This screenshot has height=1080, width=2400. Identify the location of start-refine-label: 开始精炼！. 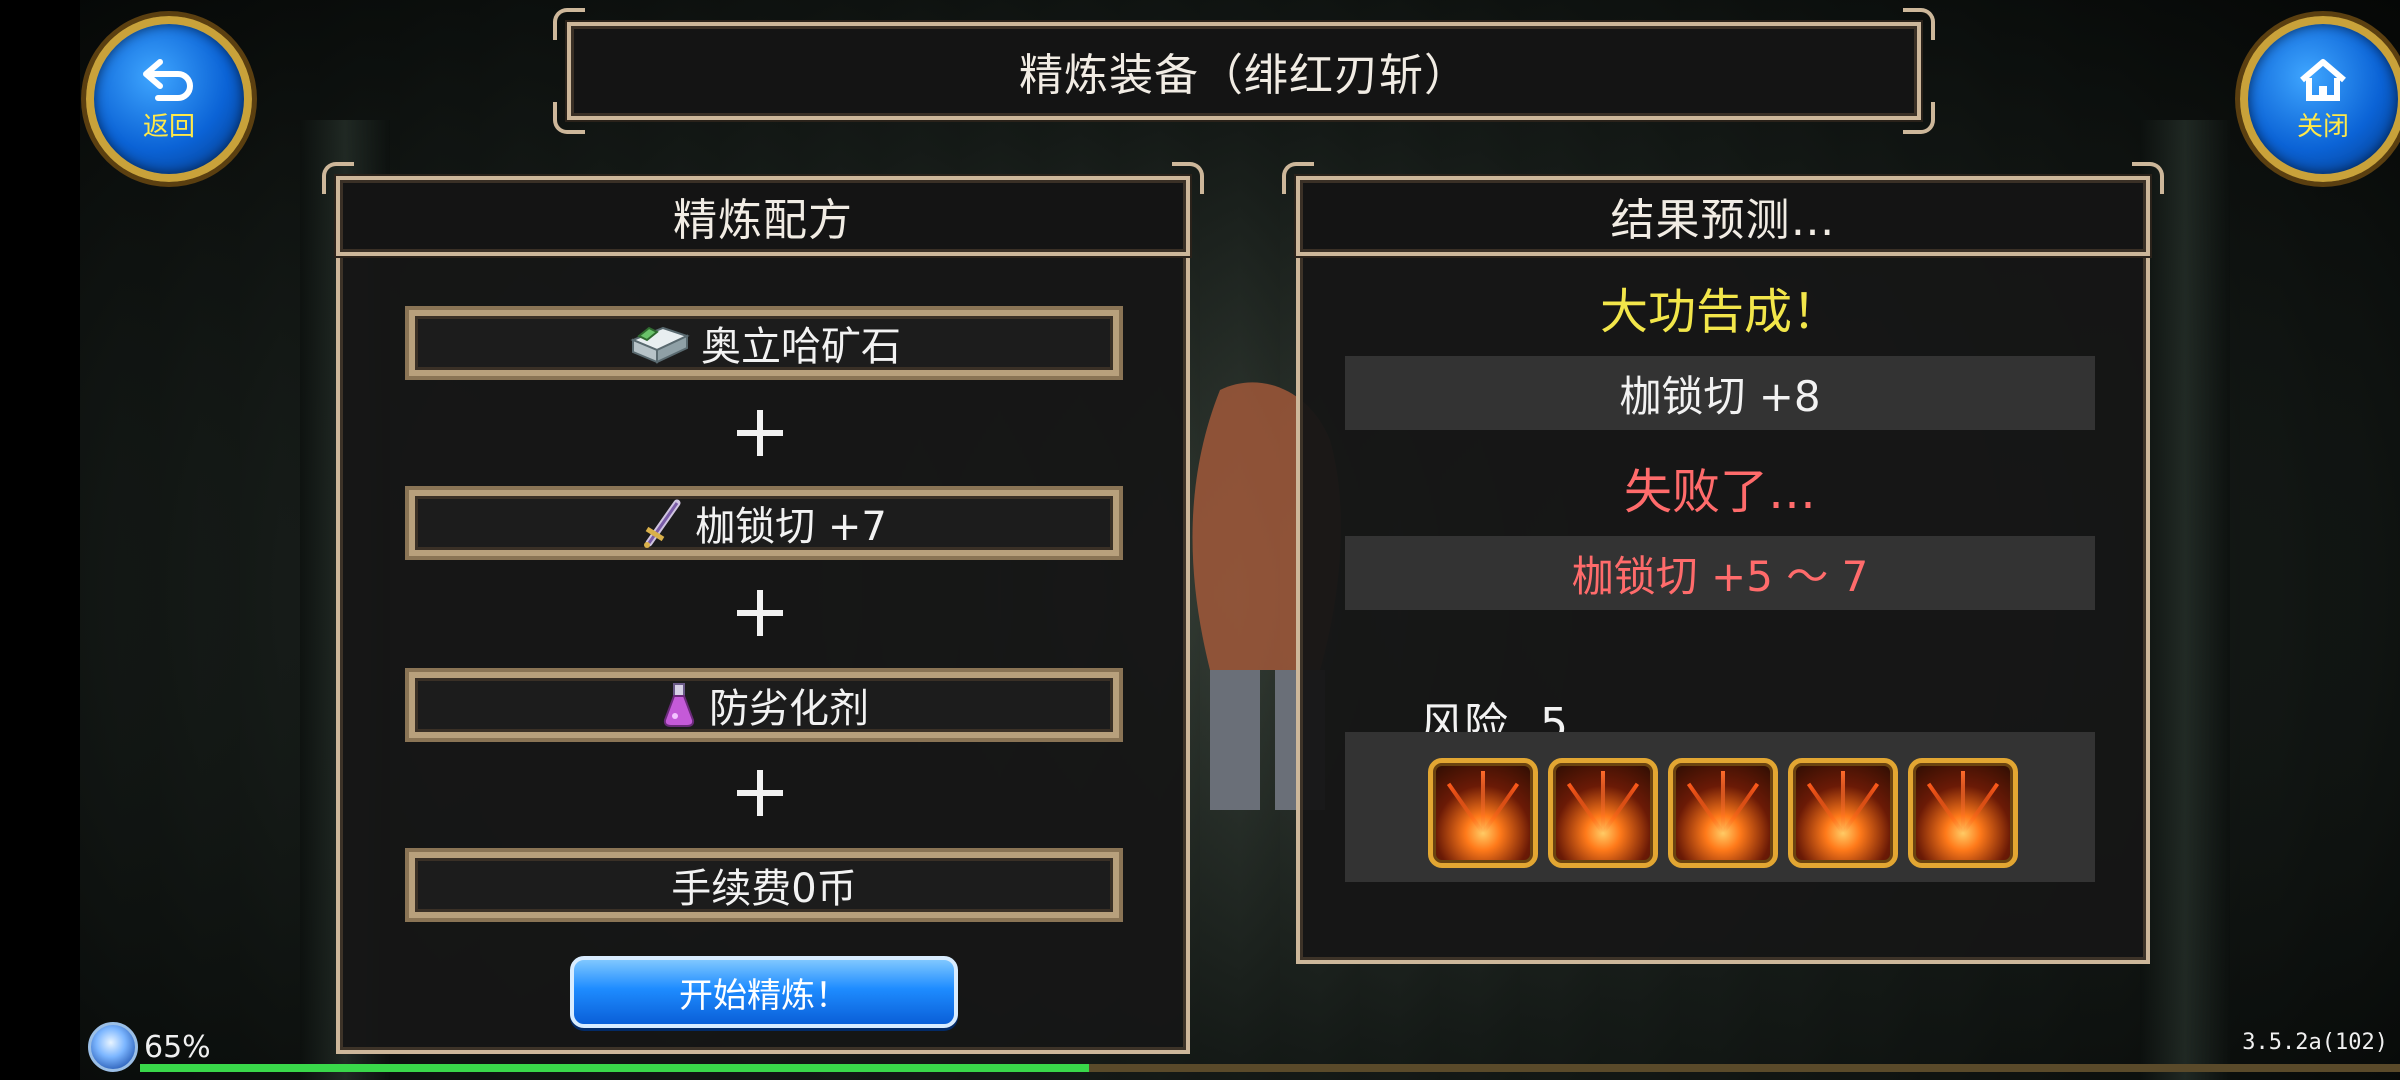
(764, 995).